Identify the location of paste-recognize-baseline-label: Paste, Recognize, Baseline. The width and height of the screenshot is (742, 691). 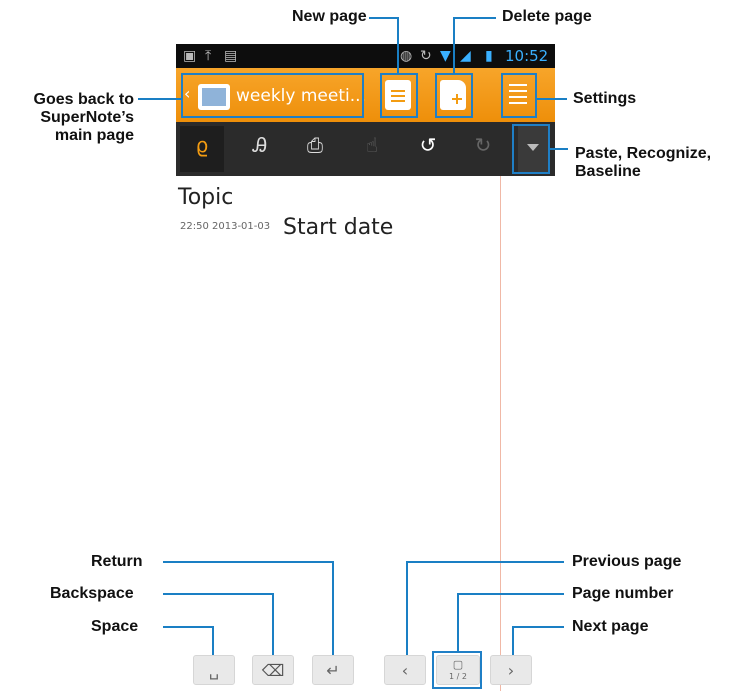
(643, 162).